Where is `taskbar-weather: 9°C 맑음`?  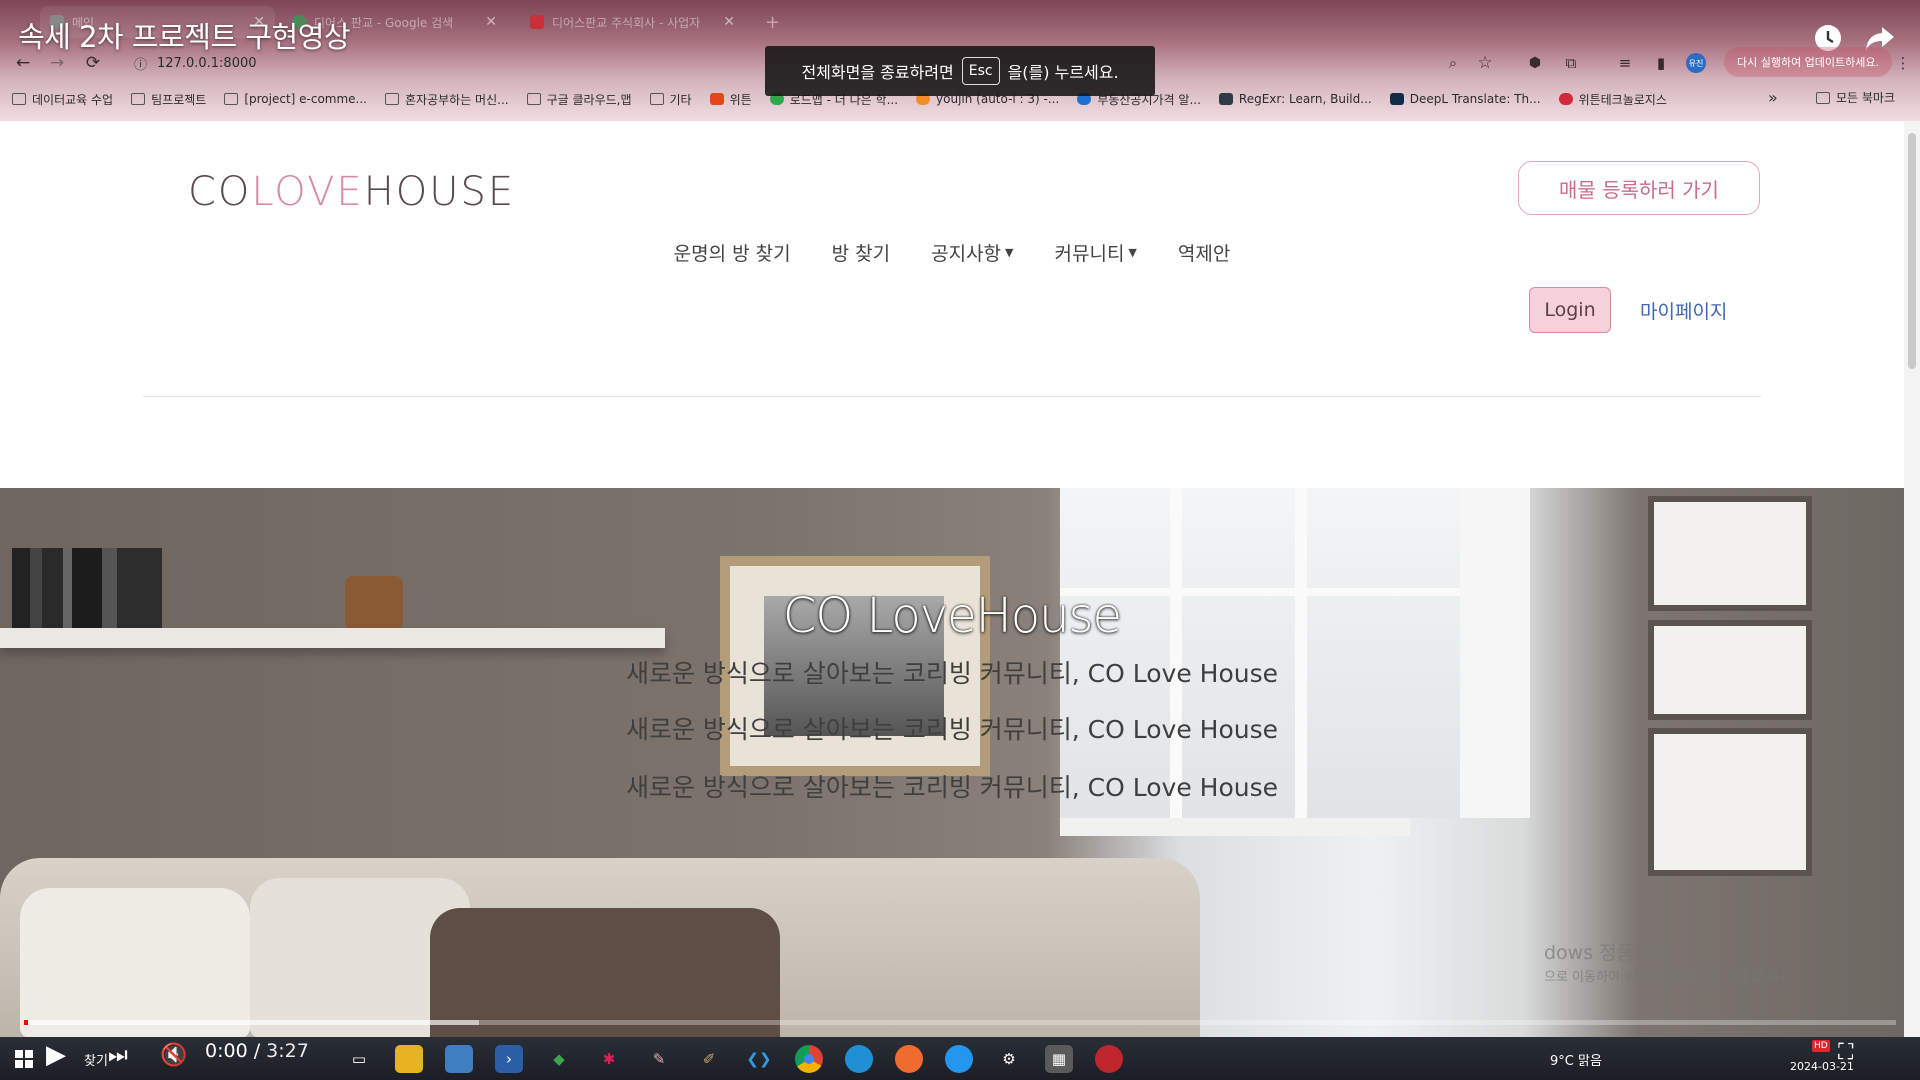
taskbar-weather: 9°C 맑음 is located at coordinates (1576, 1059).